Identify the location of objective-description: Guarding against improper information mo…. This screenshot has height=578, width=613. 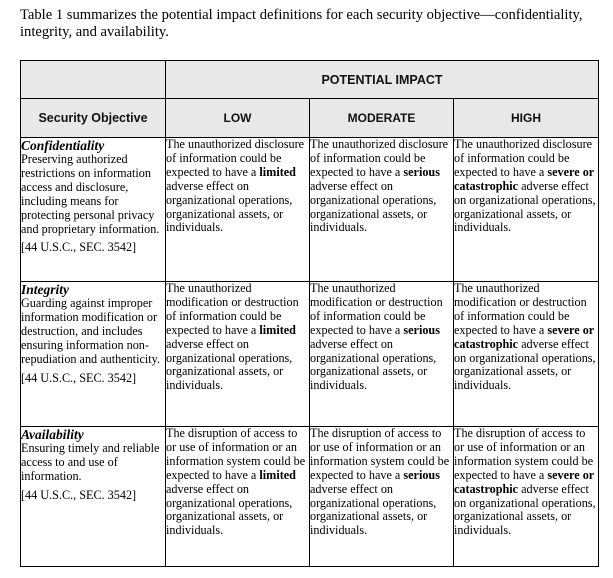
(90, 331).